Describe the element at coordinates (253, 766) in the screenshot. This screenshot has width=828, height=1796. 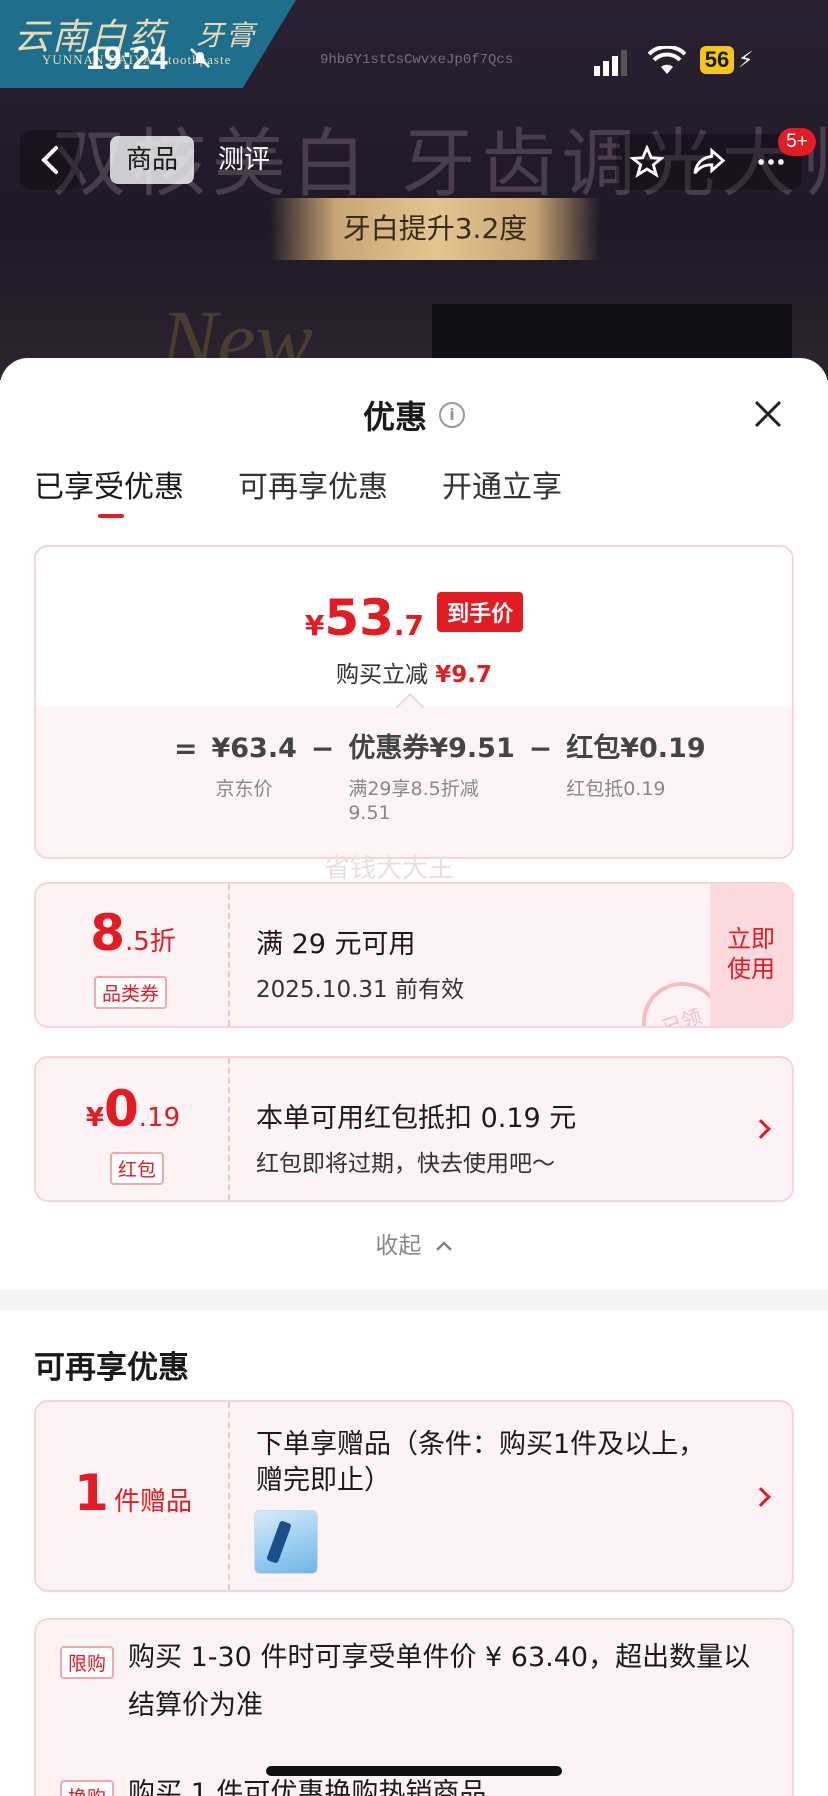
I see `formula-jd-price: ¥63.4 京东价` at that location.